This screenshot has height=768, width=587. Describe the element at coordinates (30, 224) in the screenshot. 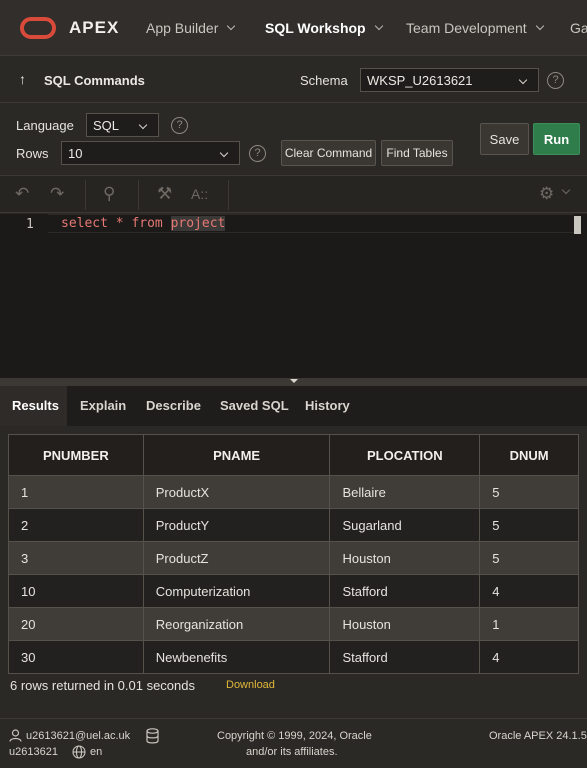

I see `line-number: 1` at that location.